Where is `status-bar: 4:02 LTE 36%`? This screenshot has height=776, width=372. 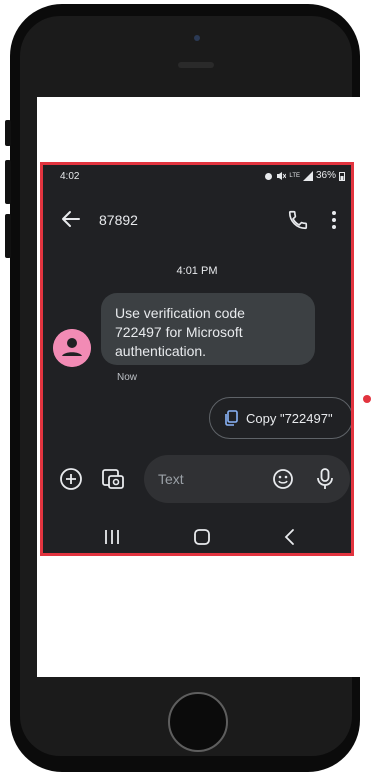 status-bar: 4:02 LTE 36% is located at coordinates (197, 176).